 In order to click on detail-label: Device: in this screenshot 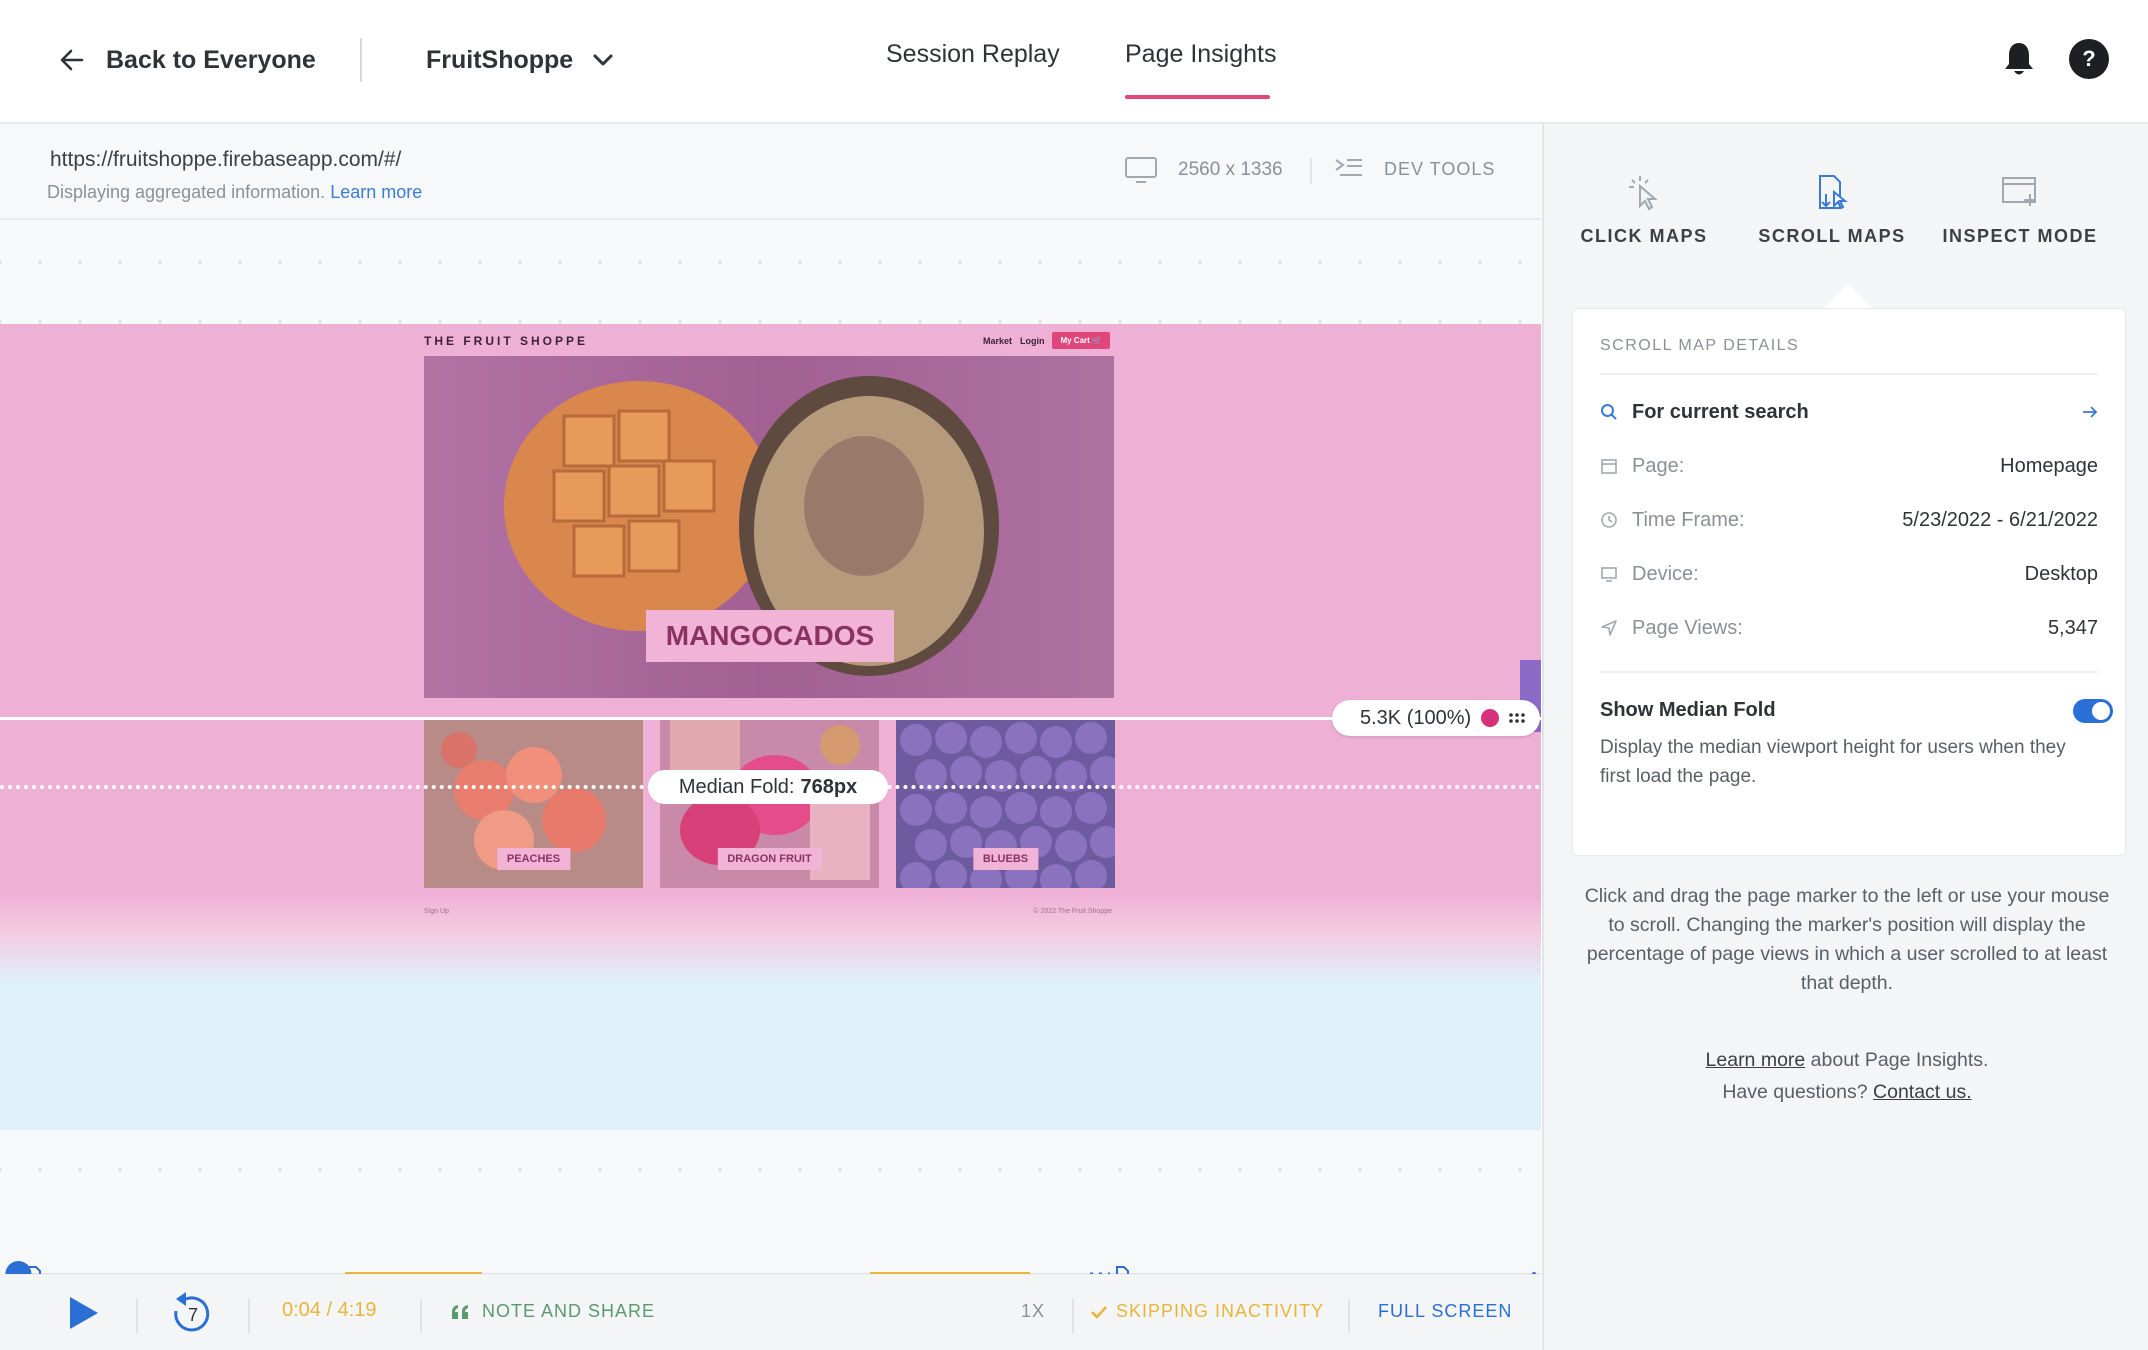, I will do `click(1665, 573)`.